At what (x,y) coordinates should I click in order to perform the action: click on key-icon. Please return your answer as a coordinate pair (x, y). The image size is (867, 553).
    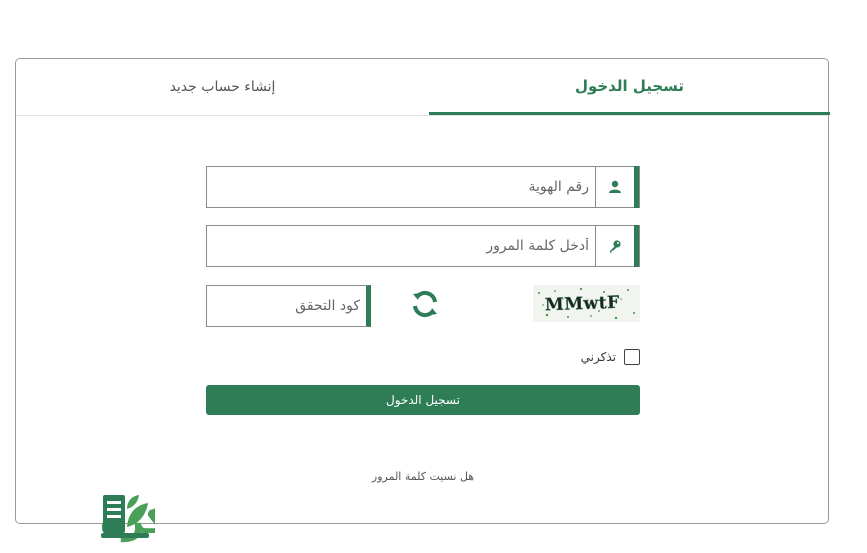
    Looking at the image, I should click on (615, 246).